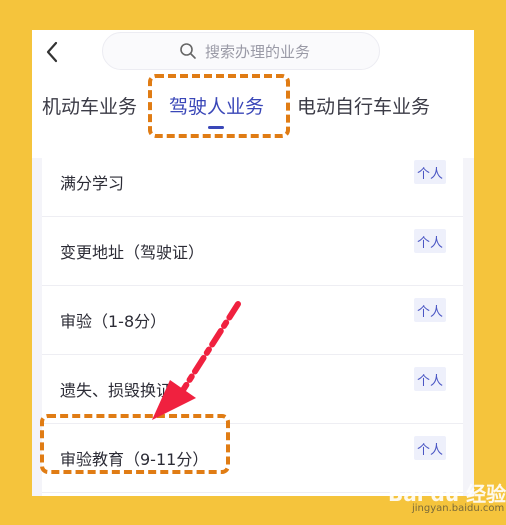 This screenshot has height=525, width=506. I want to click on tab-driver: 驾驶人业务, so click(216, 105).